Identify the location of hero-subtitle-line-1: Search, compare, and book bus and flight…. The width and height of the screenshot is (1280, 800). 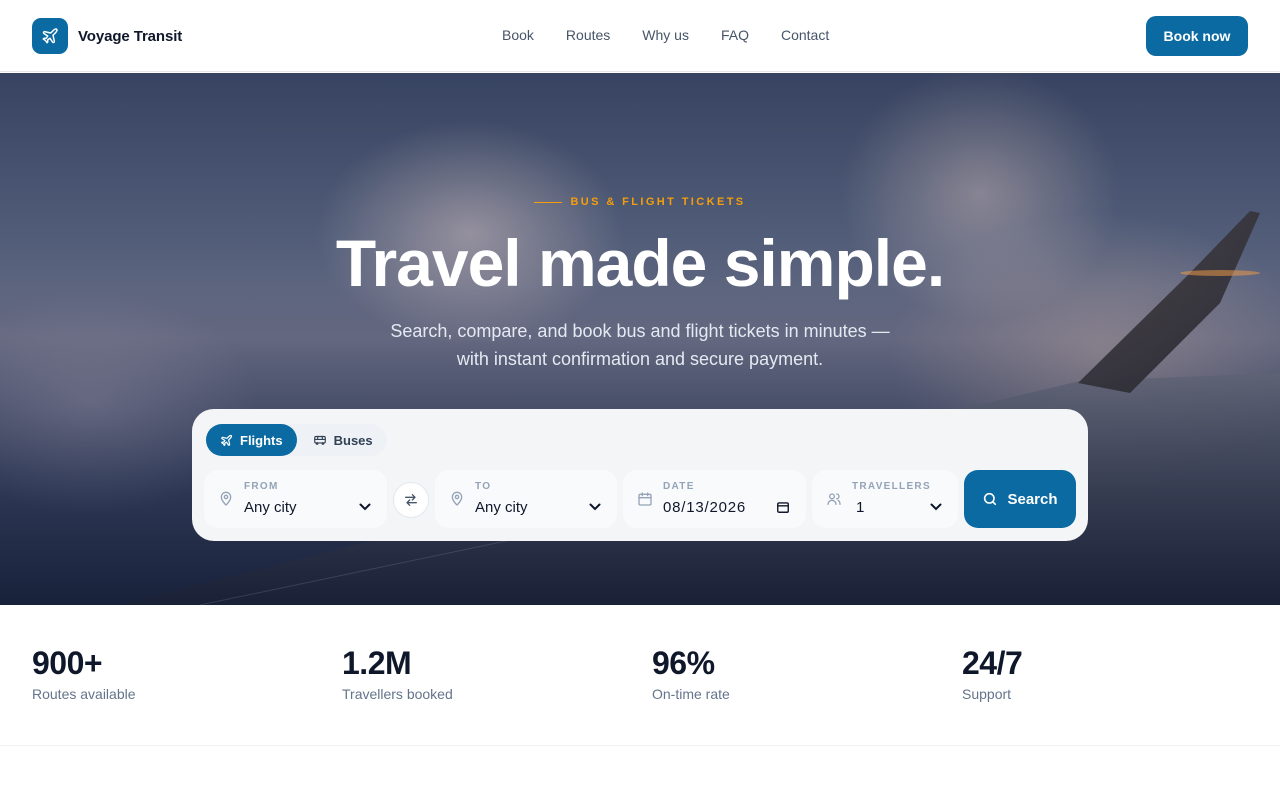
(640, 331).